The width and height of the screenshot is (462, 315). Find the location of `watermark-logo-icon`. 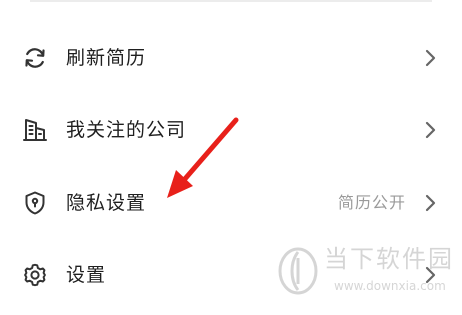

watermark-logo-icon is located at coordinates (298, 270).